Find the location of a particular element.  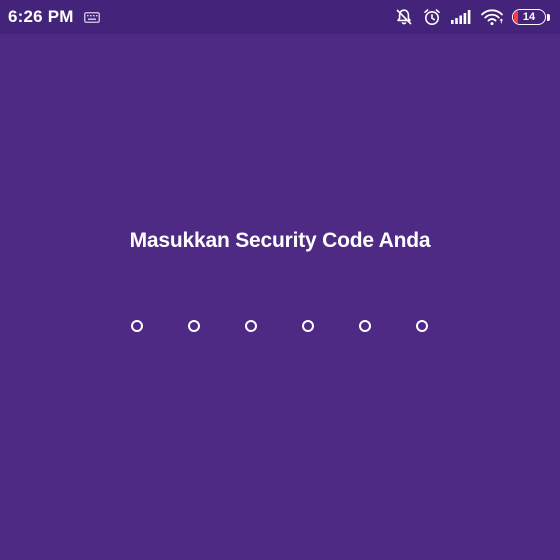

battery-level: 14 is located at coordinates (529, 16).